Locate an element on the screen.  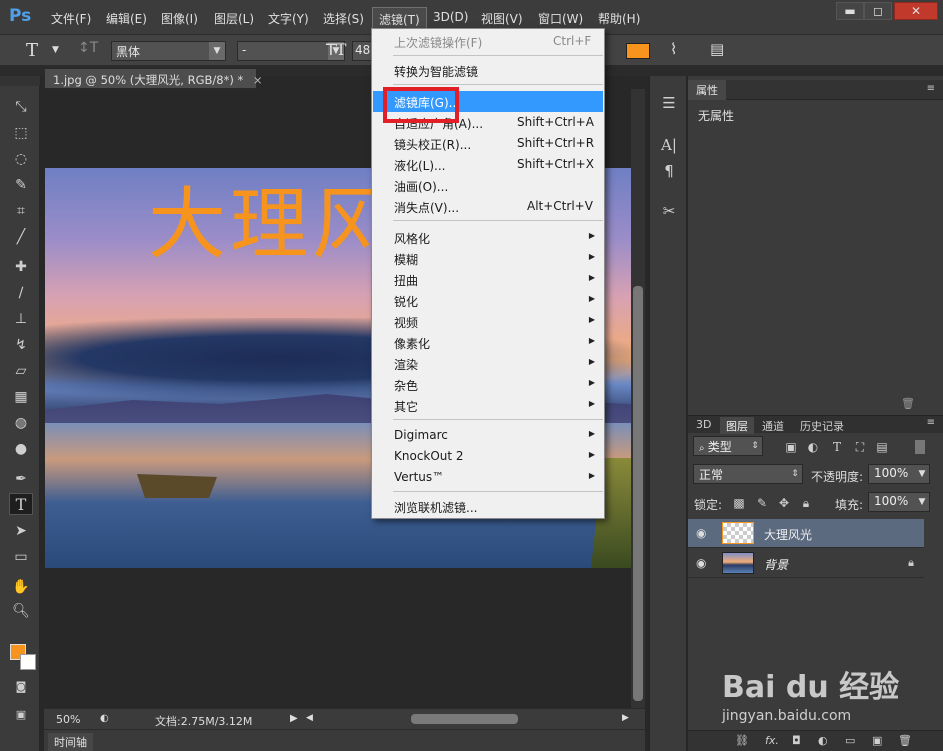
tab-layers: 图层 is located at coordinates (737, 425).